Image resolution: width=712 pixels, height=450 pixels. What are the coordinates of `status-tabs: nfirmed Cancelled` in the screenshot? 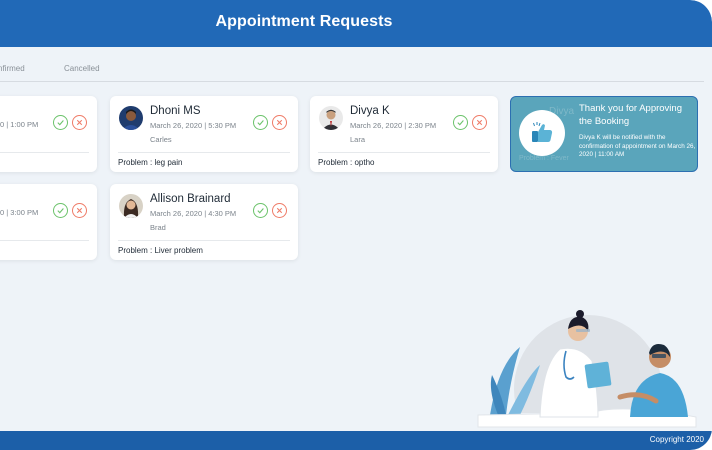 It's located at (352, 70).